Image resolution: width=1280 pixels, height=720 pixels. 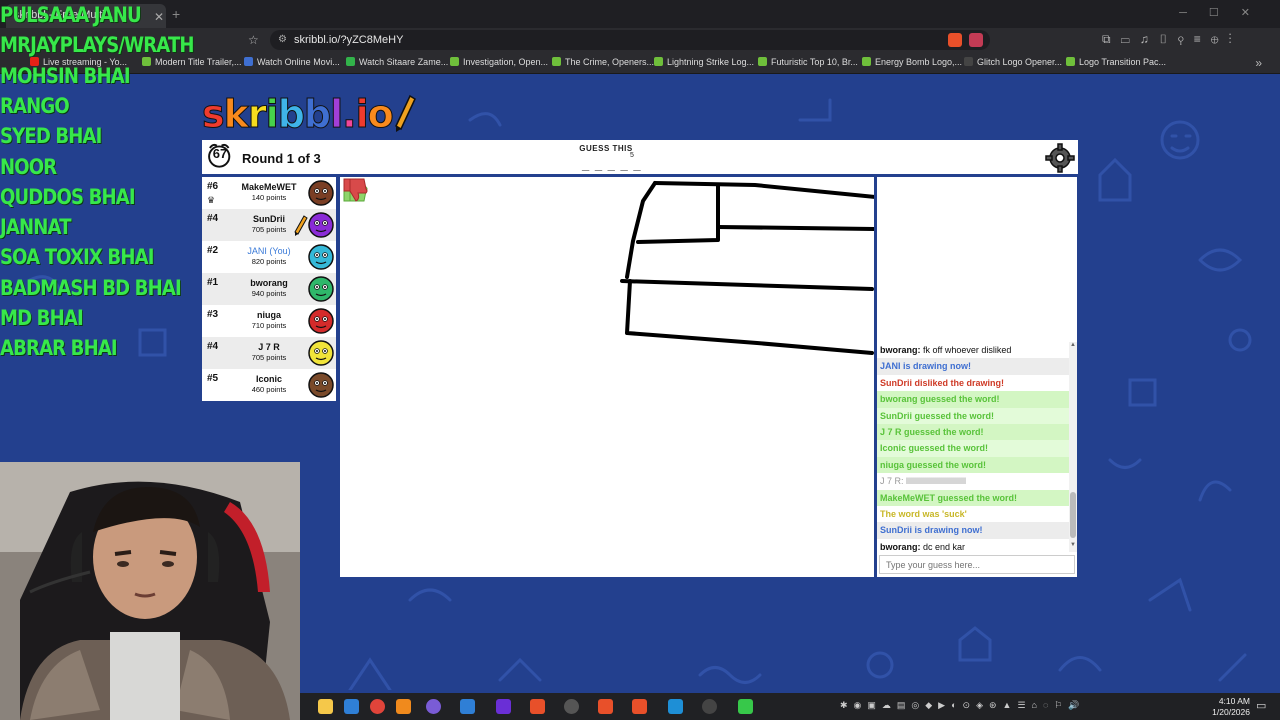 What do you see at coordinates (211, 200) in the screenshot?
I see `host-crown-icon: ♛` at bounding box center [211, 200].